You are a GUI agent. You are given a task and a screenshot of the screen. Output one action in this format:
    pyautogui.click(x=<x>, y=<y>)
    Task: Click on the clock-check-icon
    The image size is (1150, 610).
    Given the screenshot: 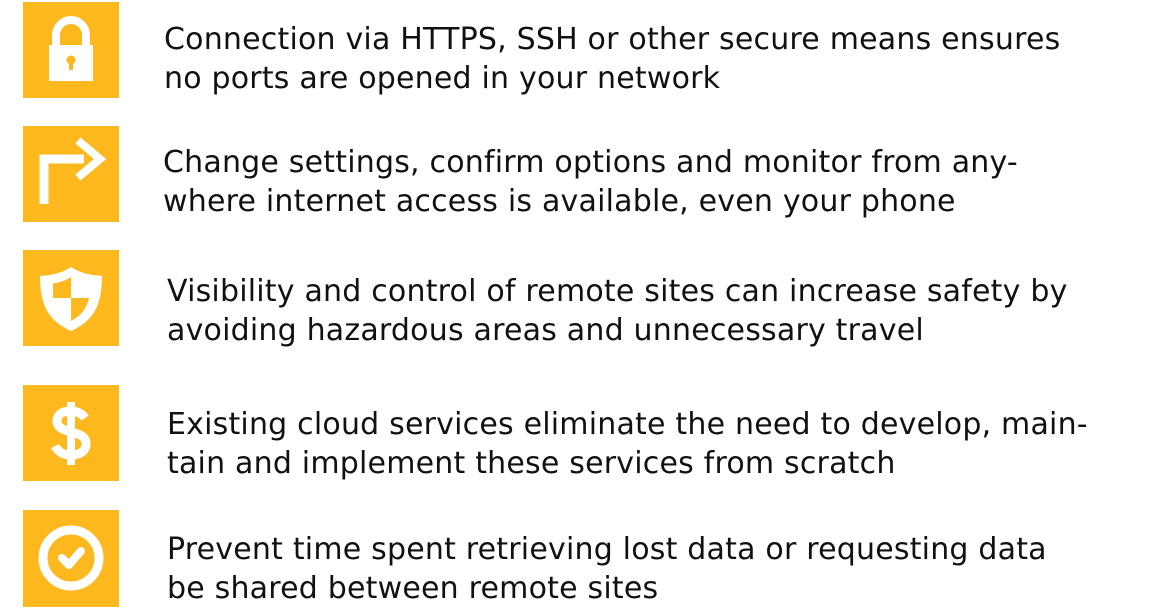 What is the action you would take?
    pyautogui.click(x=71, y=558)
    